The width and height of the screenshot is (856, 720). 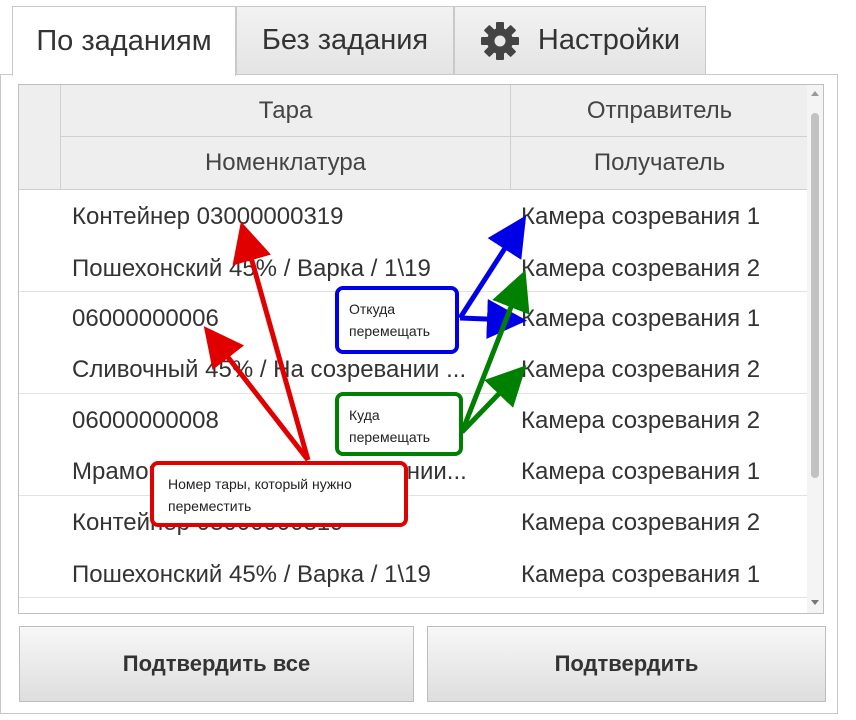 I want to click on tab-label: По заданиям, so click(x=124, y=41).